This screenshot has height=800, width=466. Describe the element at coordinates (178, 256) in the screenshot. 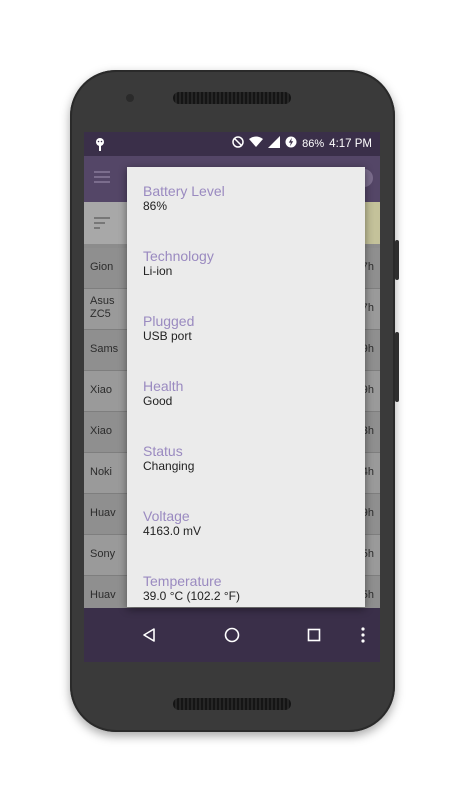

I see `entry-label: Technology` at that location.